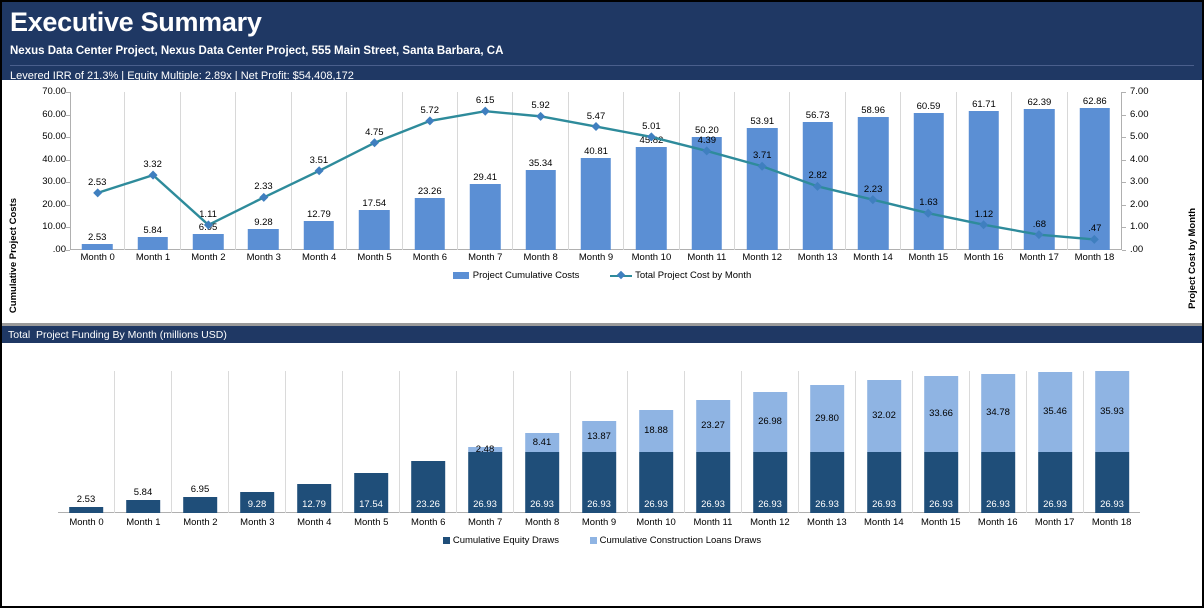  I want to click on chart2-stacked-bar: 2.48 26.93, so click(485, 478).